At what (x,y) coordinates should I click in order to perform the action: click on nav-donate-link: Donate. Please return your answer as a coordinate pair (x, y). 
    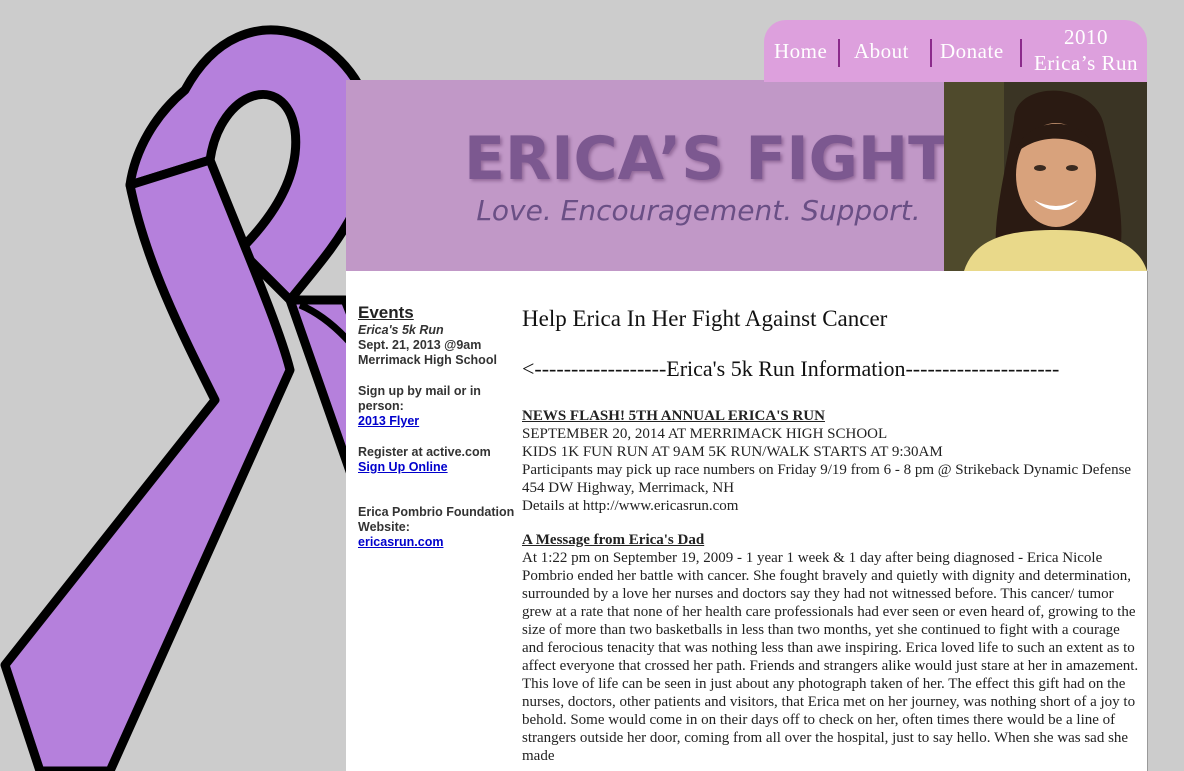
    Looking at the image, I should click on (972, 51).